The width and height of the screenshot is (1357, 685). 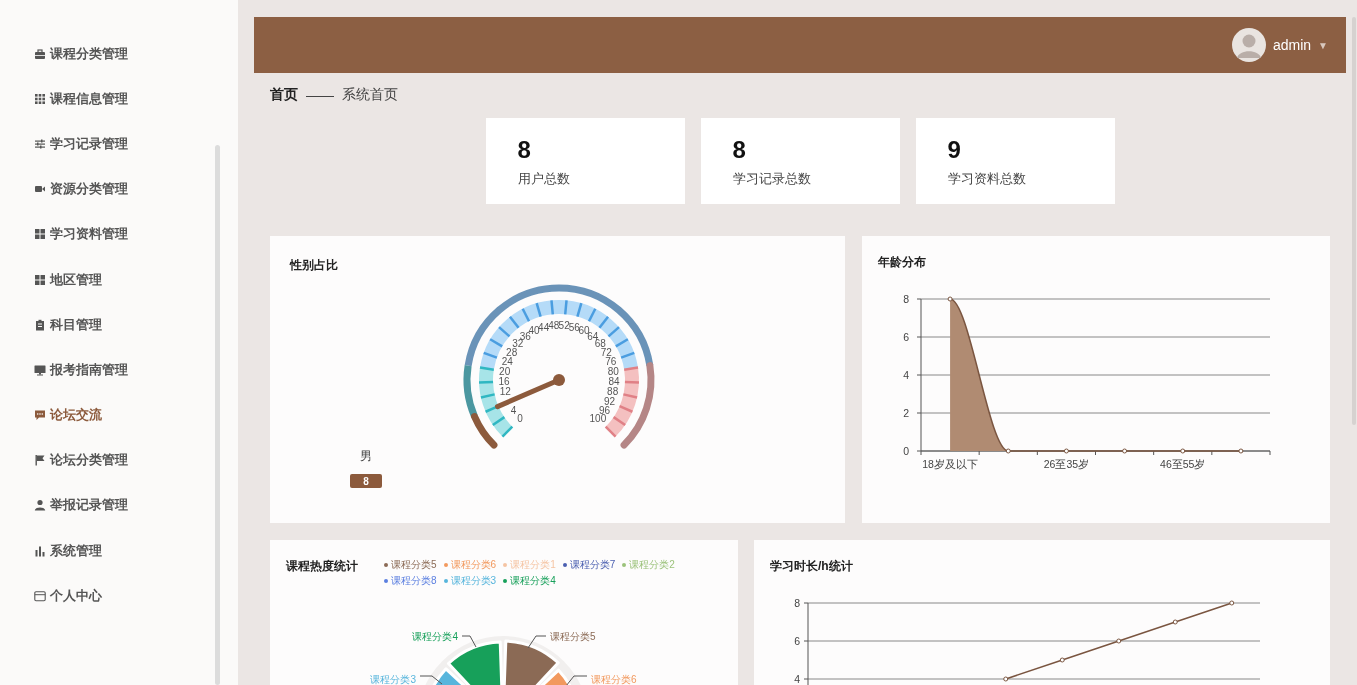 I want to click on legend-item: 课程分类7, so click(x=592, y=565).